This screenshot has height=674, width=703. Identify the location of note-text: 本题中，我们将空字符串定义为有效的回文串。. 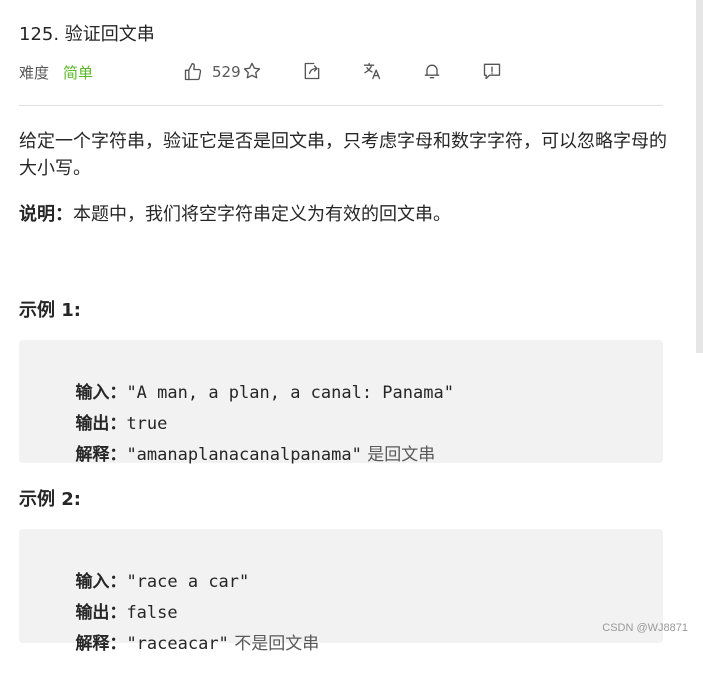
(262, 214).